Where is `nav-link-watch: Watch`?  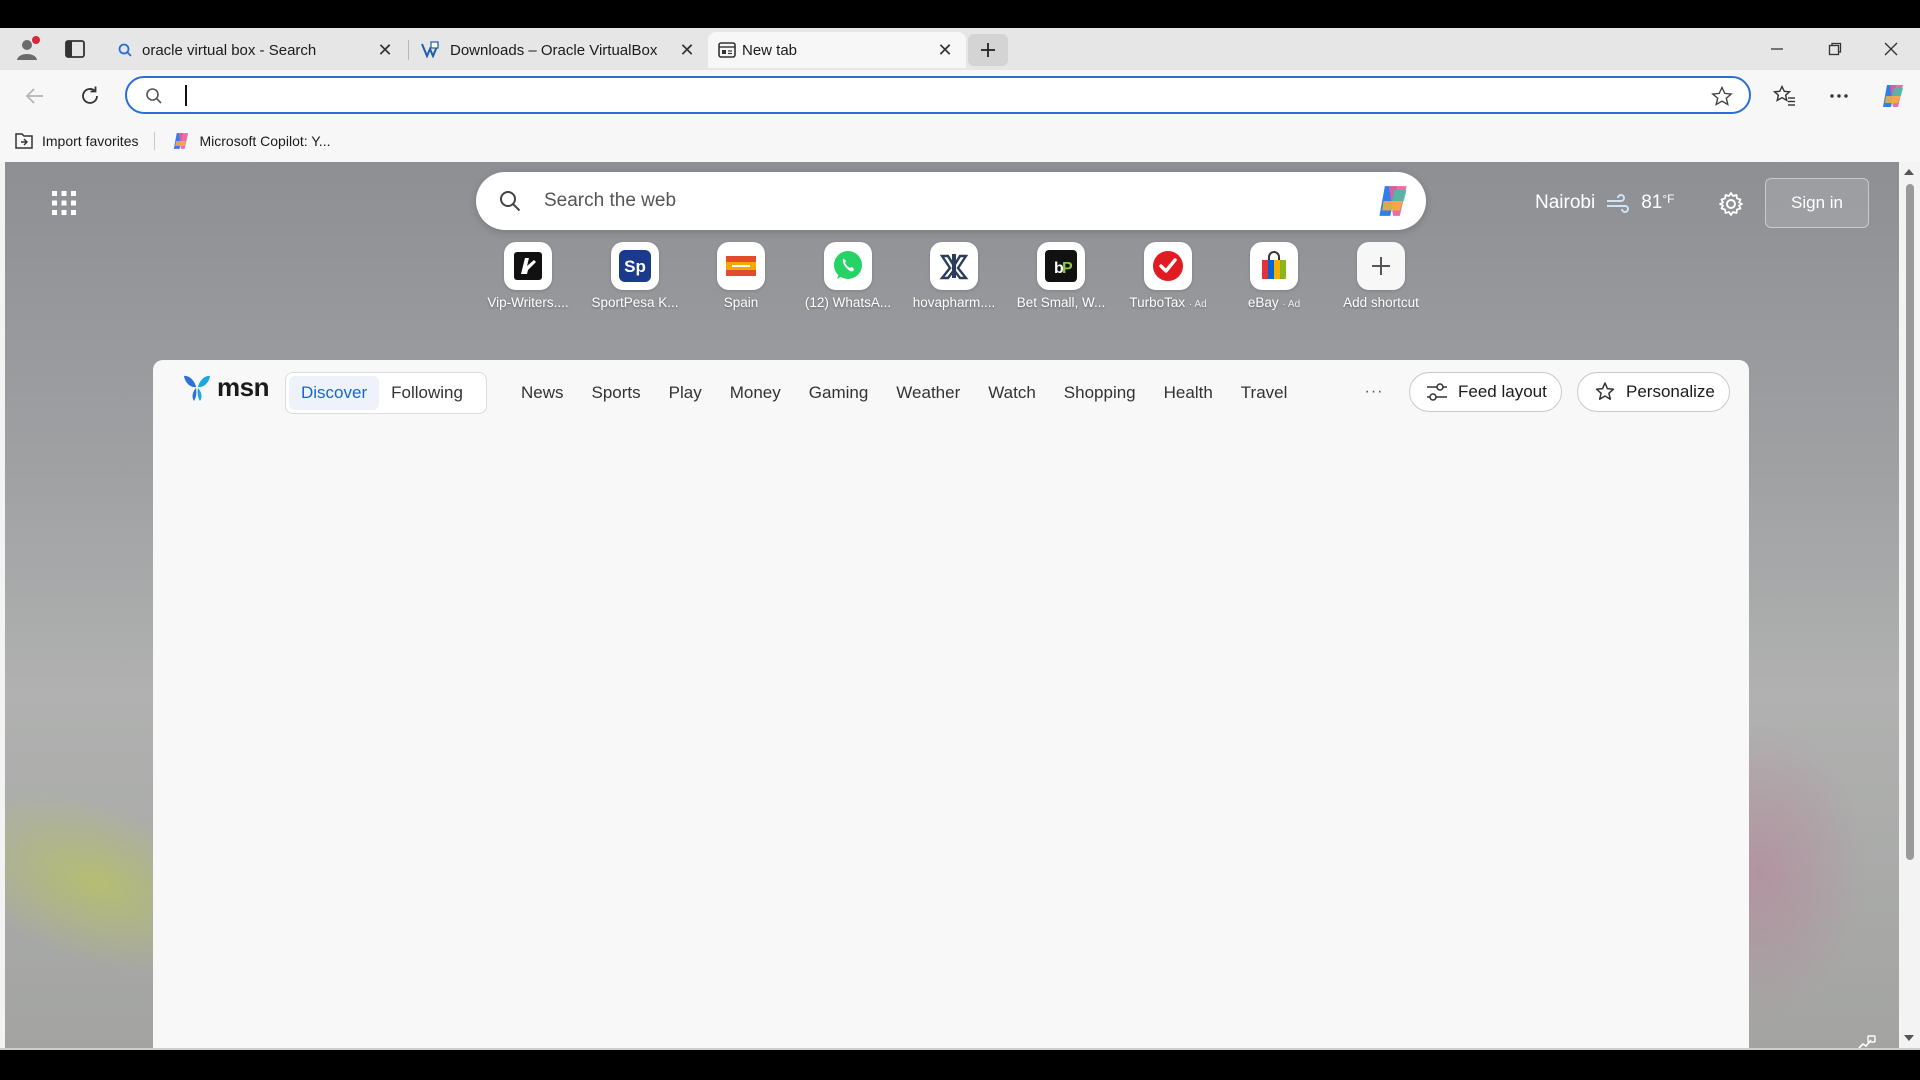 nav-link-watch: Watch is located at coordinates (1012, 393).